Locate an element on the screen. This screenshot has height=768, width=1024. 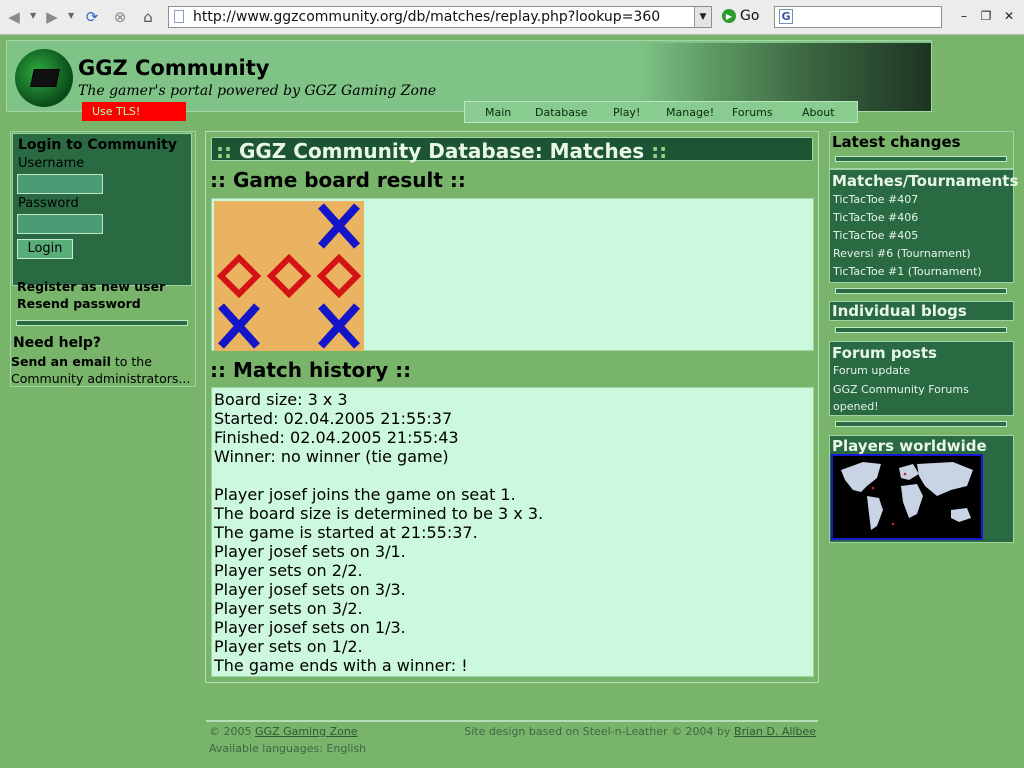
nav-forums: Forums is located at coordinates (752, 112).